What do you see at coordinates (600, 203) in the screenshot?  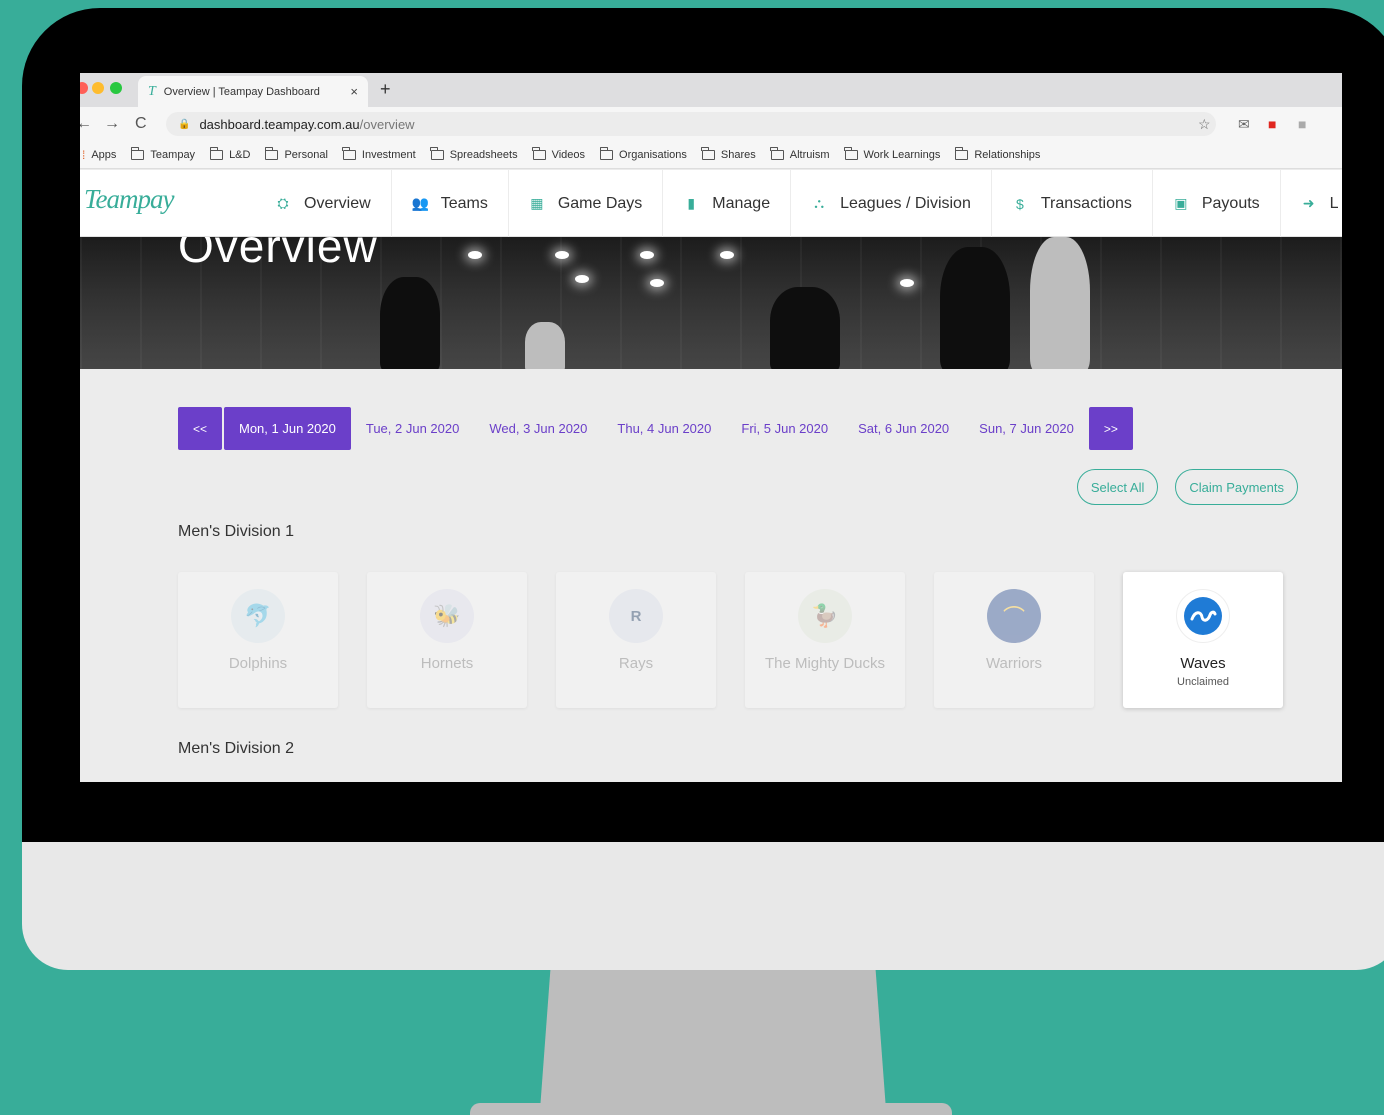 I see `nav-label: Game Days` at bounding box center [600, 203].